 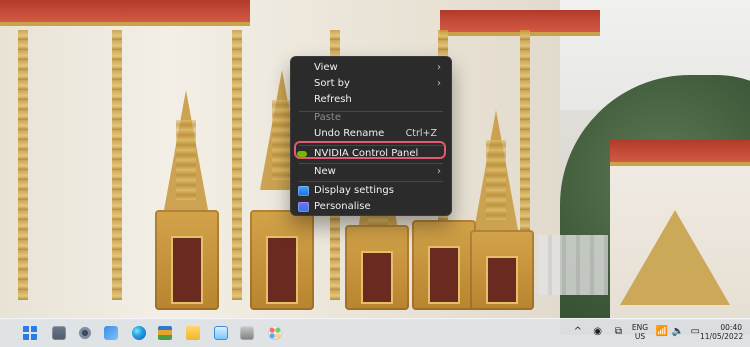 What do you see at coordinates (85, 333) in the screenshot?
I see `settings-app-icon` at bounding box center [85, 333].